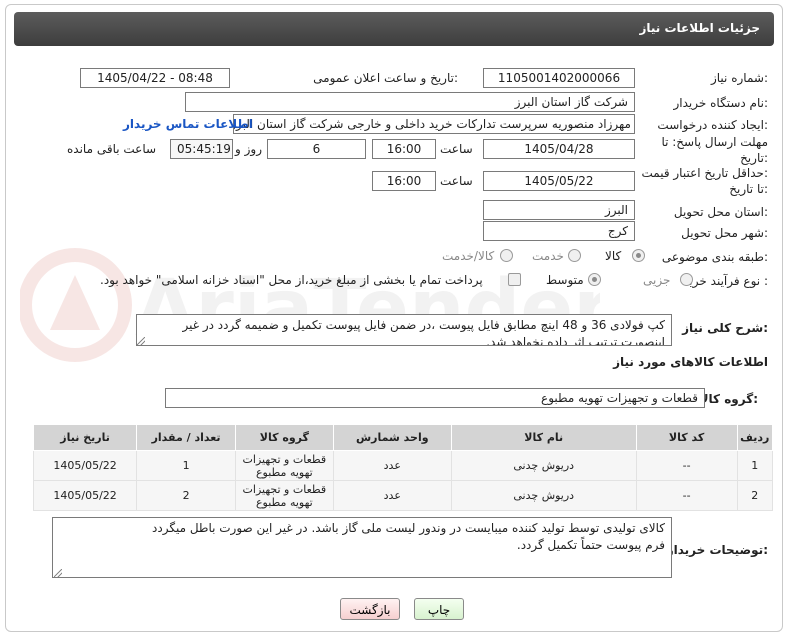 This screenshot has height=636, width=788. I want to click on price-validity-time-field: 16:00, so click(404, 181).